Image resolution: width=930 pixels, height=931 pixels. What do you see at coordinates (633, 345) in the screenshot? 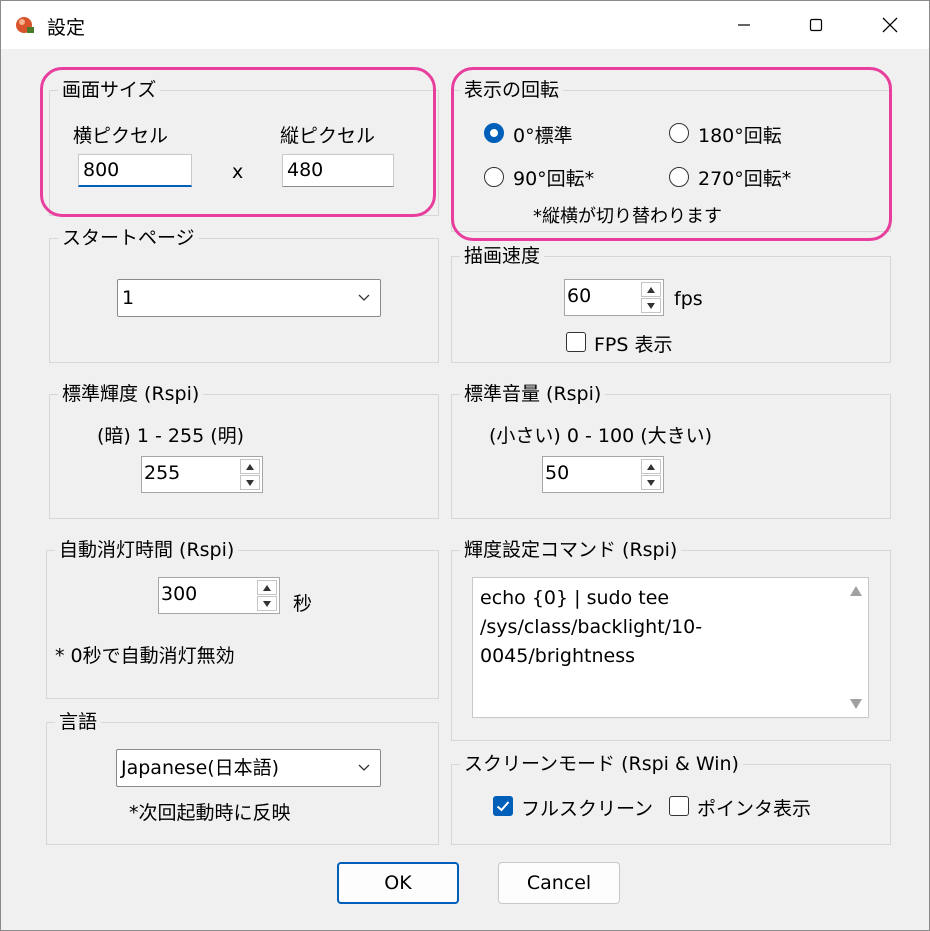
I see `fps-display-label: FPS 表示` at bounding box center [633, 345].